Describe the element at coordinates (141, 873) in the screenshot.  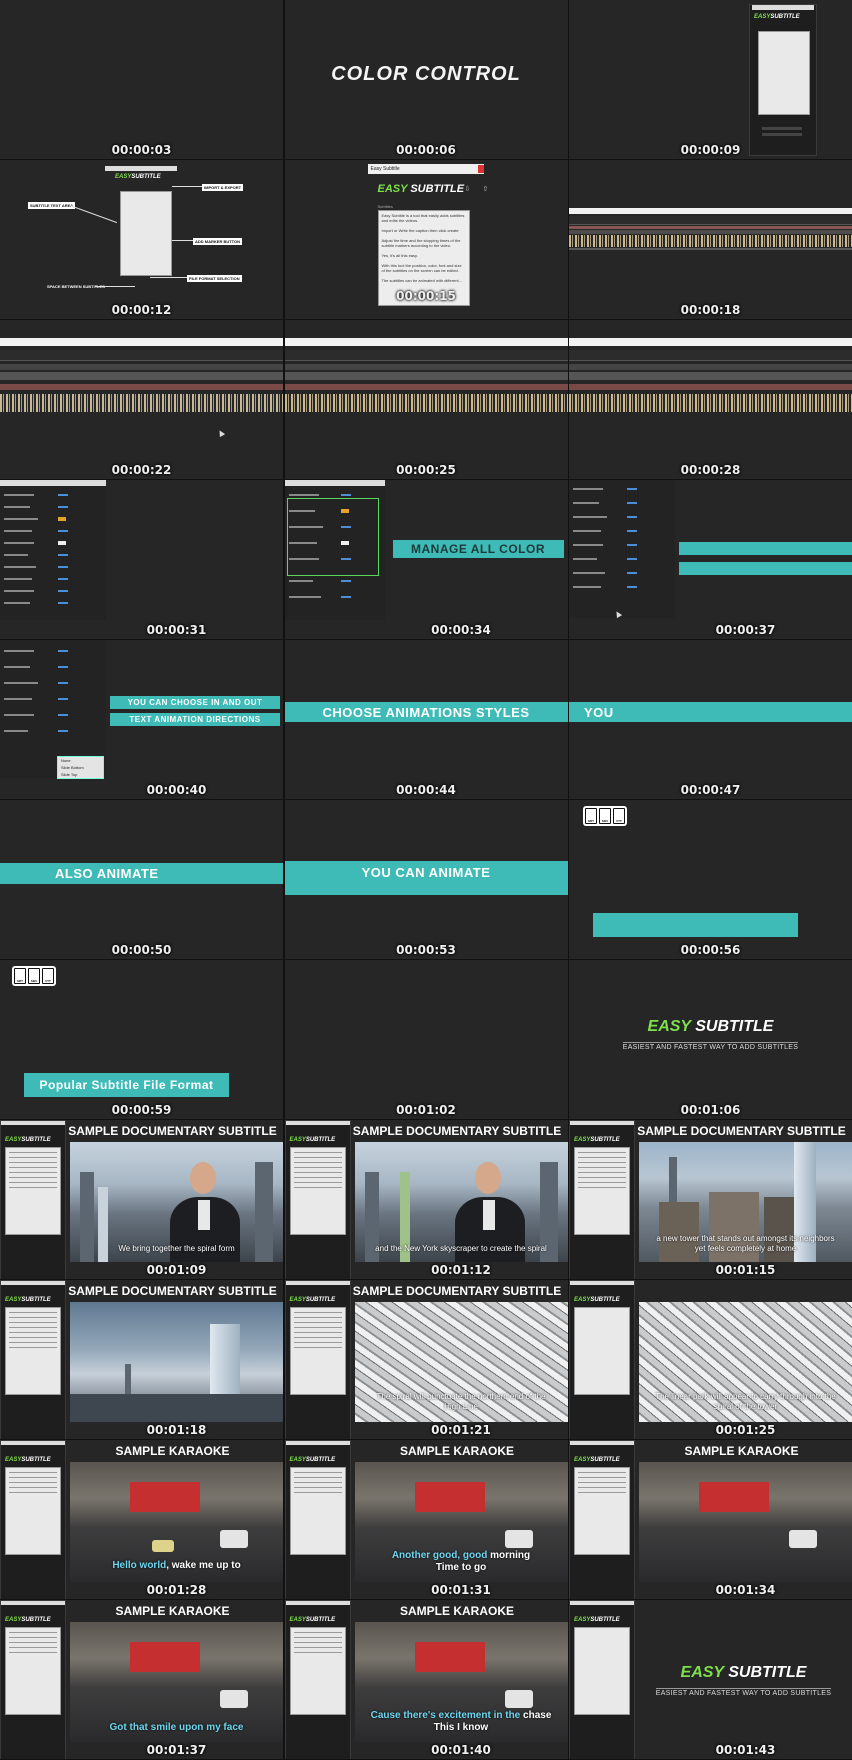
I see `also-animate-banner: ALSO ANIMATE` at that location.